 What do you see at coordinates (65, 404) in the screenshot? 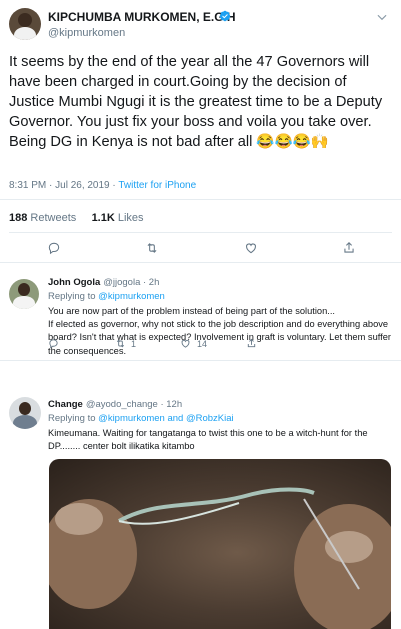
I see `reply-author-name: Change` at bounding box center [65, 404].